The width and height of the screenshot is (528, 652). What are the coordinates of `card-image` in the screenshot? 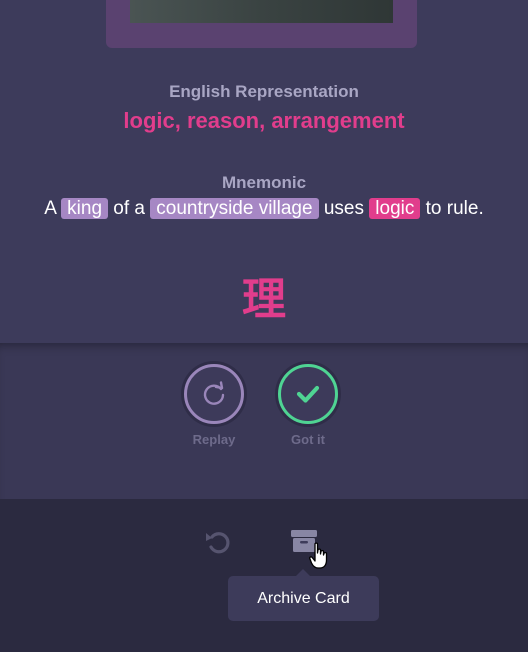 It's located at (261, 11).